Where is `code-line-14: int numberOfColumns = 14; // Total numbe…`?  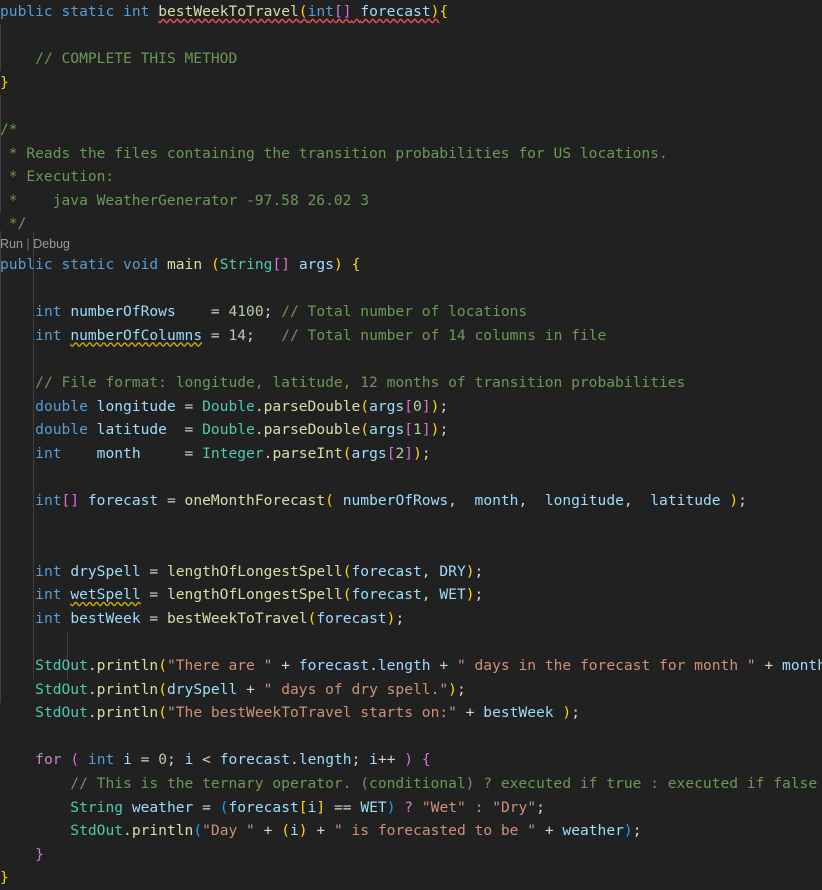
code-line-14: int numberOfColumns = 14; // Total numbe… is located at coordinates (411, 336).